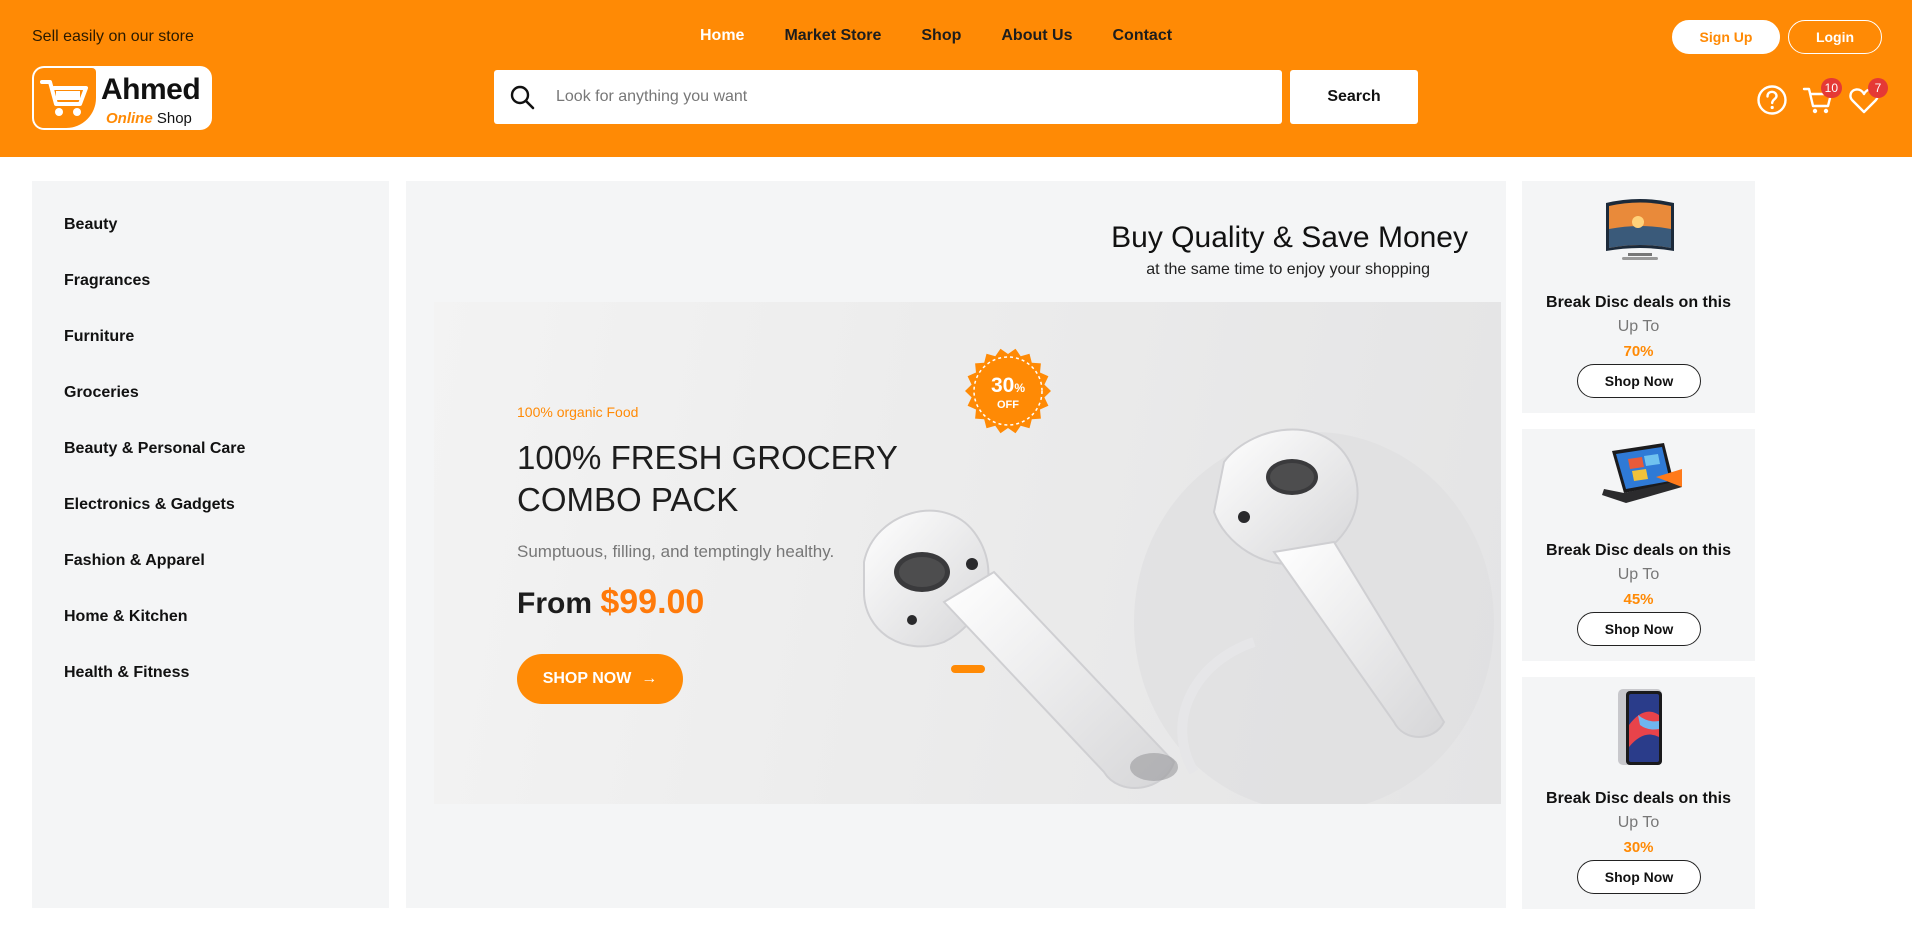  What do you see at coordinates (210, 505) in the screenshot?
I see `category-electronics-gadgets: Electronics & Gadgets` at bounding box center [210, 505].